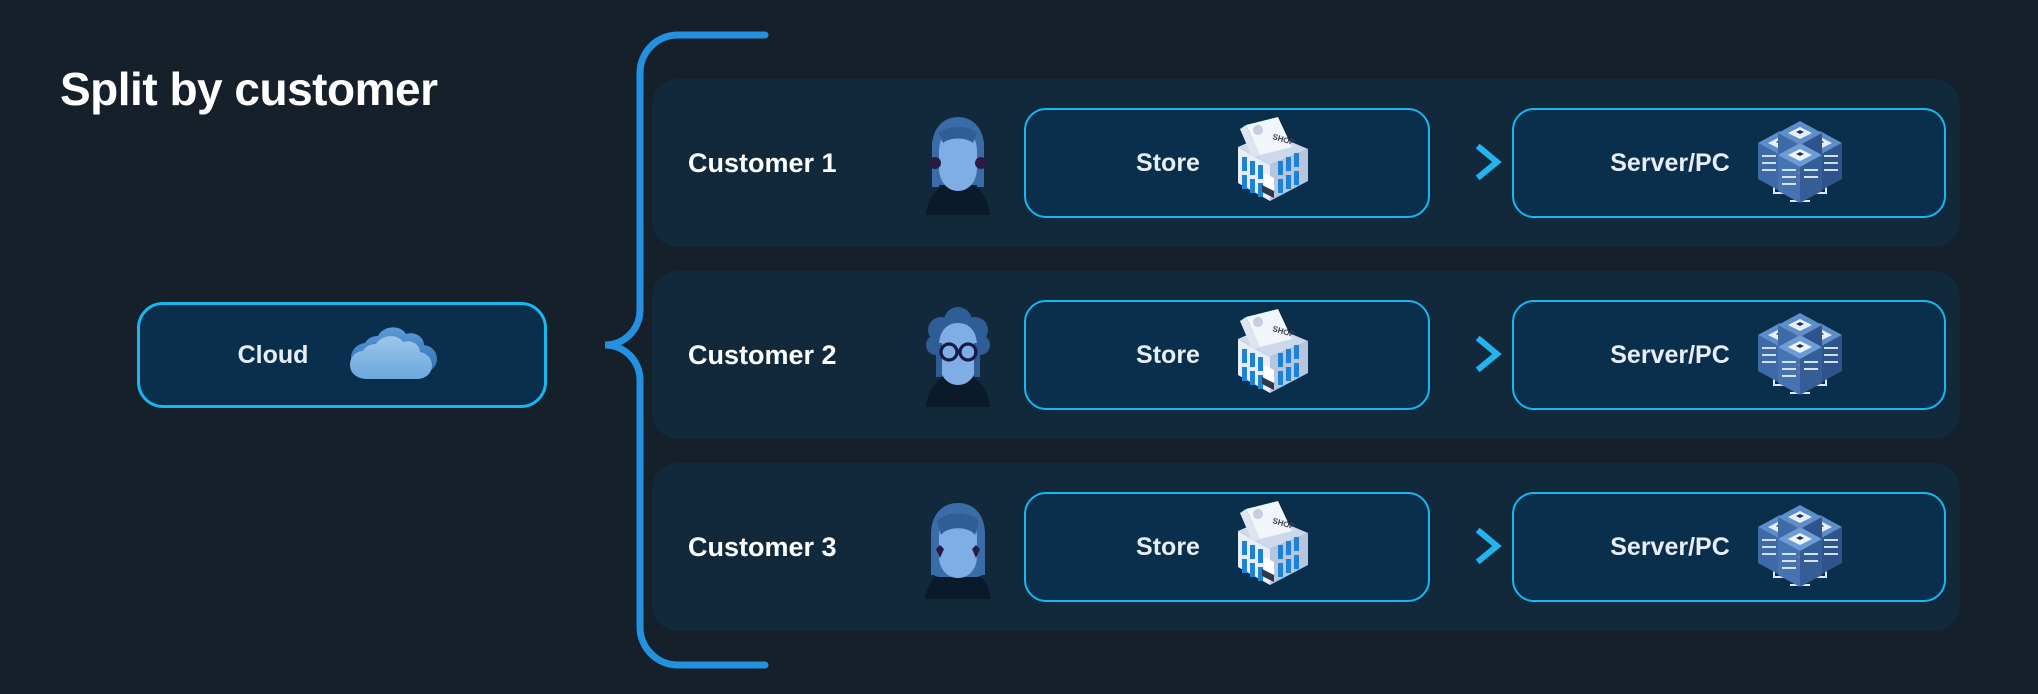  I want to click on avatar-long-hair-bangs-icon, so click(958, 163).